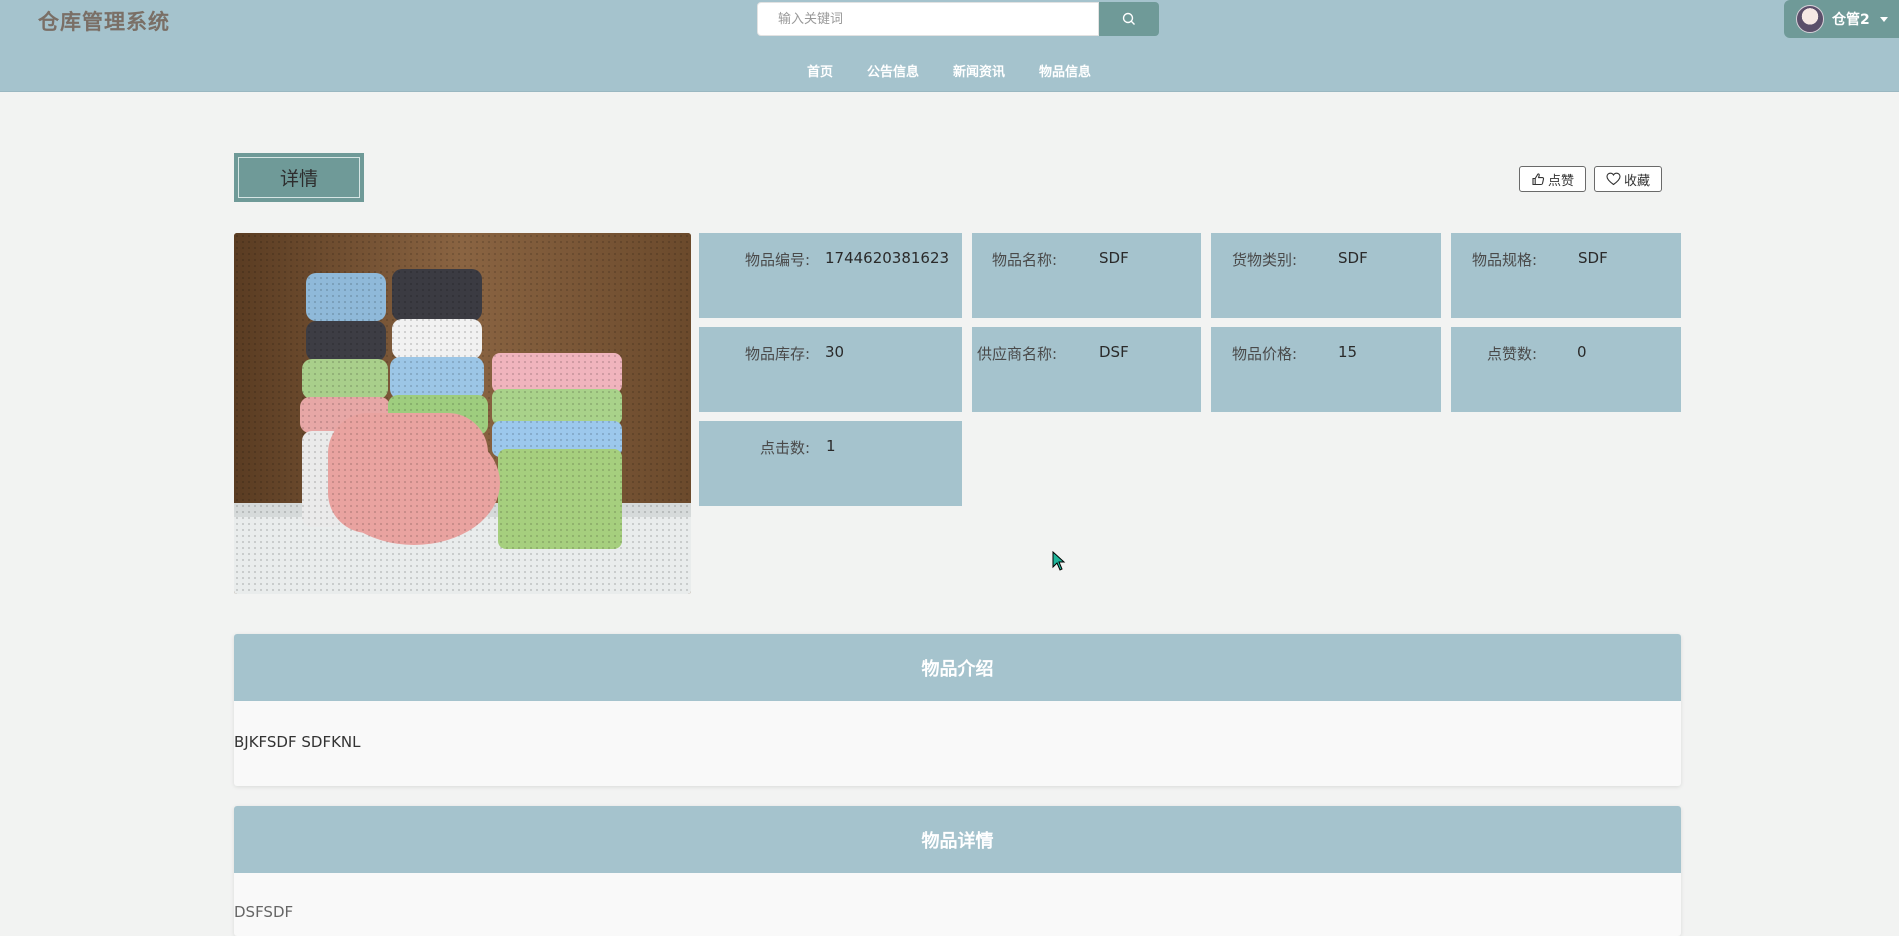  I want to click on favorite-label: 收藏, so click(1636, 181).